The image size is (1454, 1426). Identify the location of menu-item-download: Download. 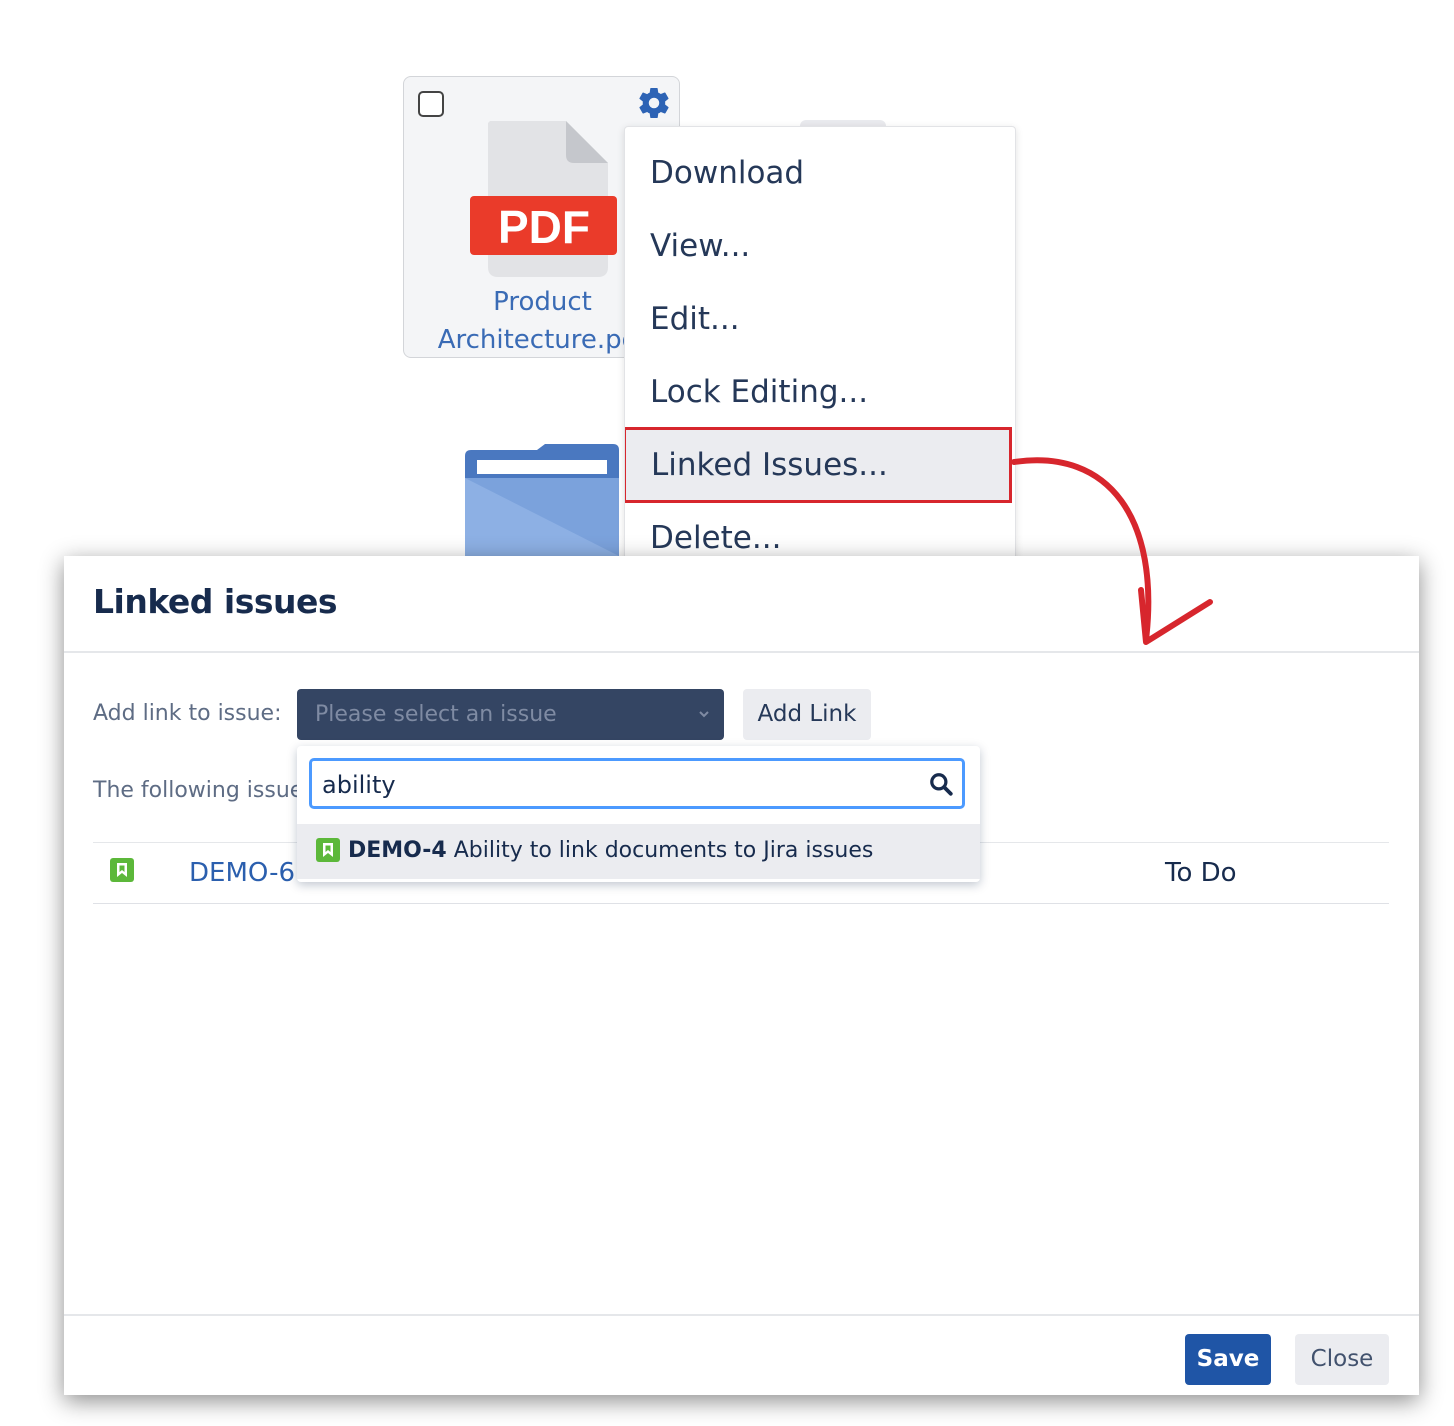
(820, 173).